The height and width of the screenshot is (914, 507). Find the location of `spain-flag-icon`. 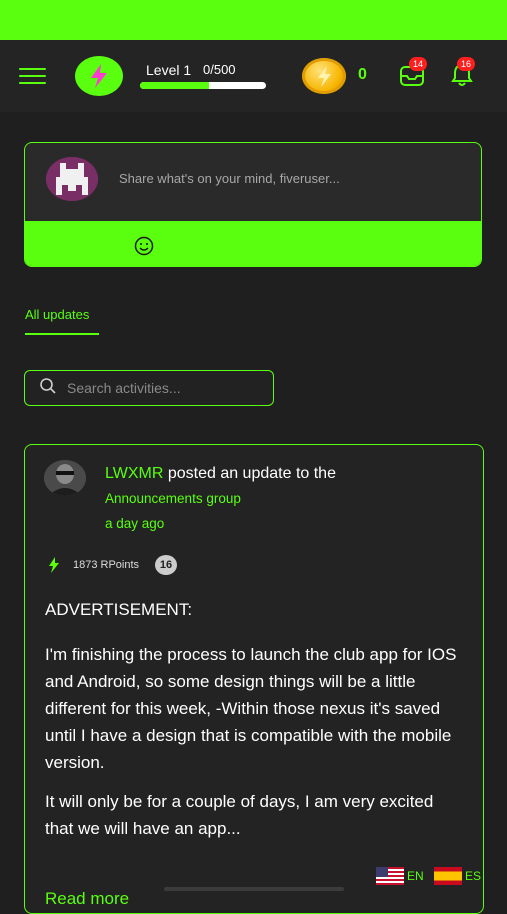

spain-flag-icon is located at coordinates (448, 876).